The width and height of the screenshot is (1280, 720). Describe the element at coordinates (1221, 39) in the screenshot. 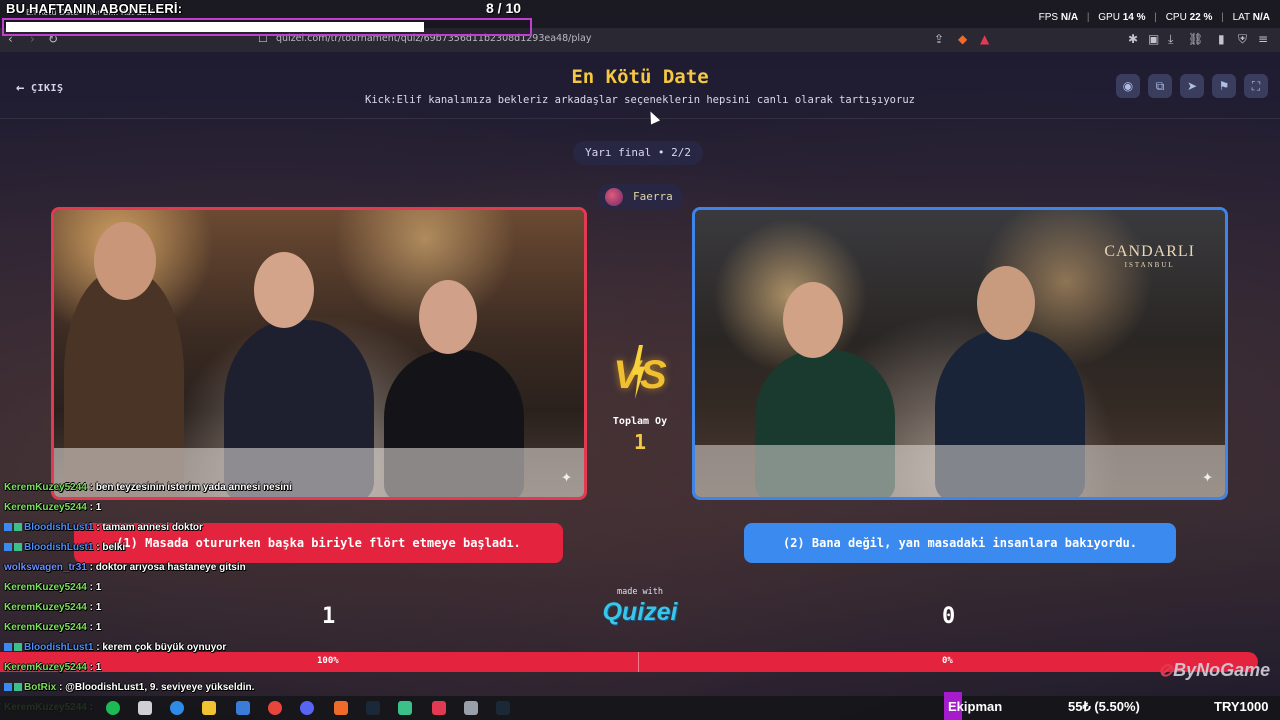

I see `sidebar-icon: ▮` at that location.